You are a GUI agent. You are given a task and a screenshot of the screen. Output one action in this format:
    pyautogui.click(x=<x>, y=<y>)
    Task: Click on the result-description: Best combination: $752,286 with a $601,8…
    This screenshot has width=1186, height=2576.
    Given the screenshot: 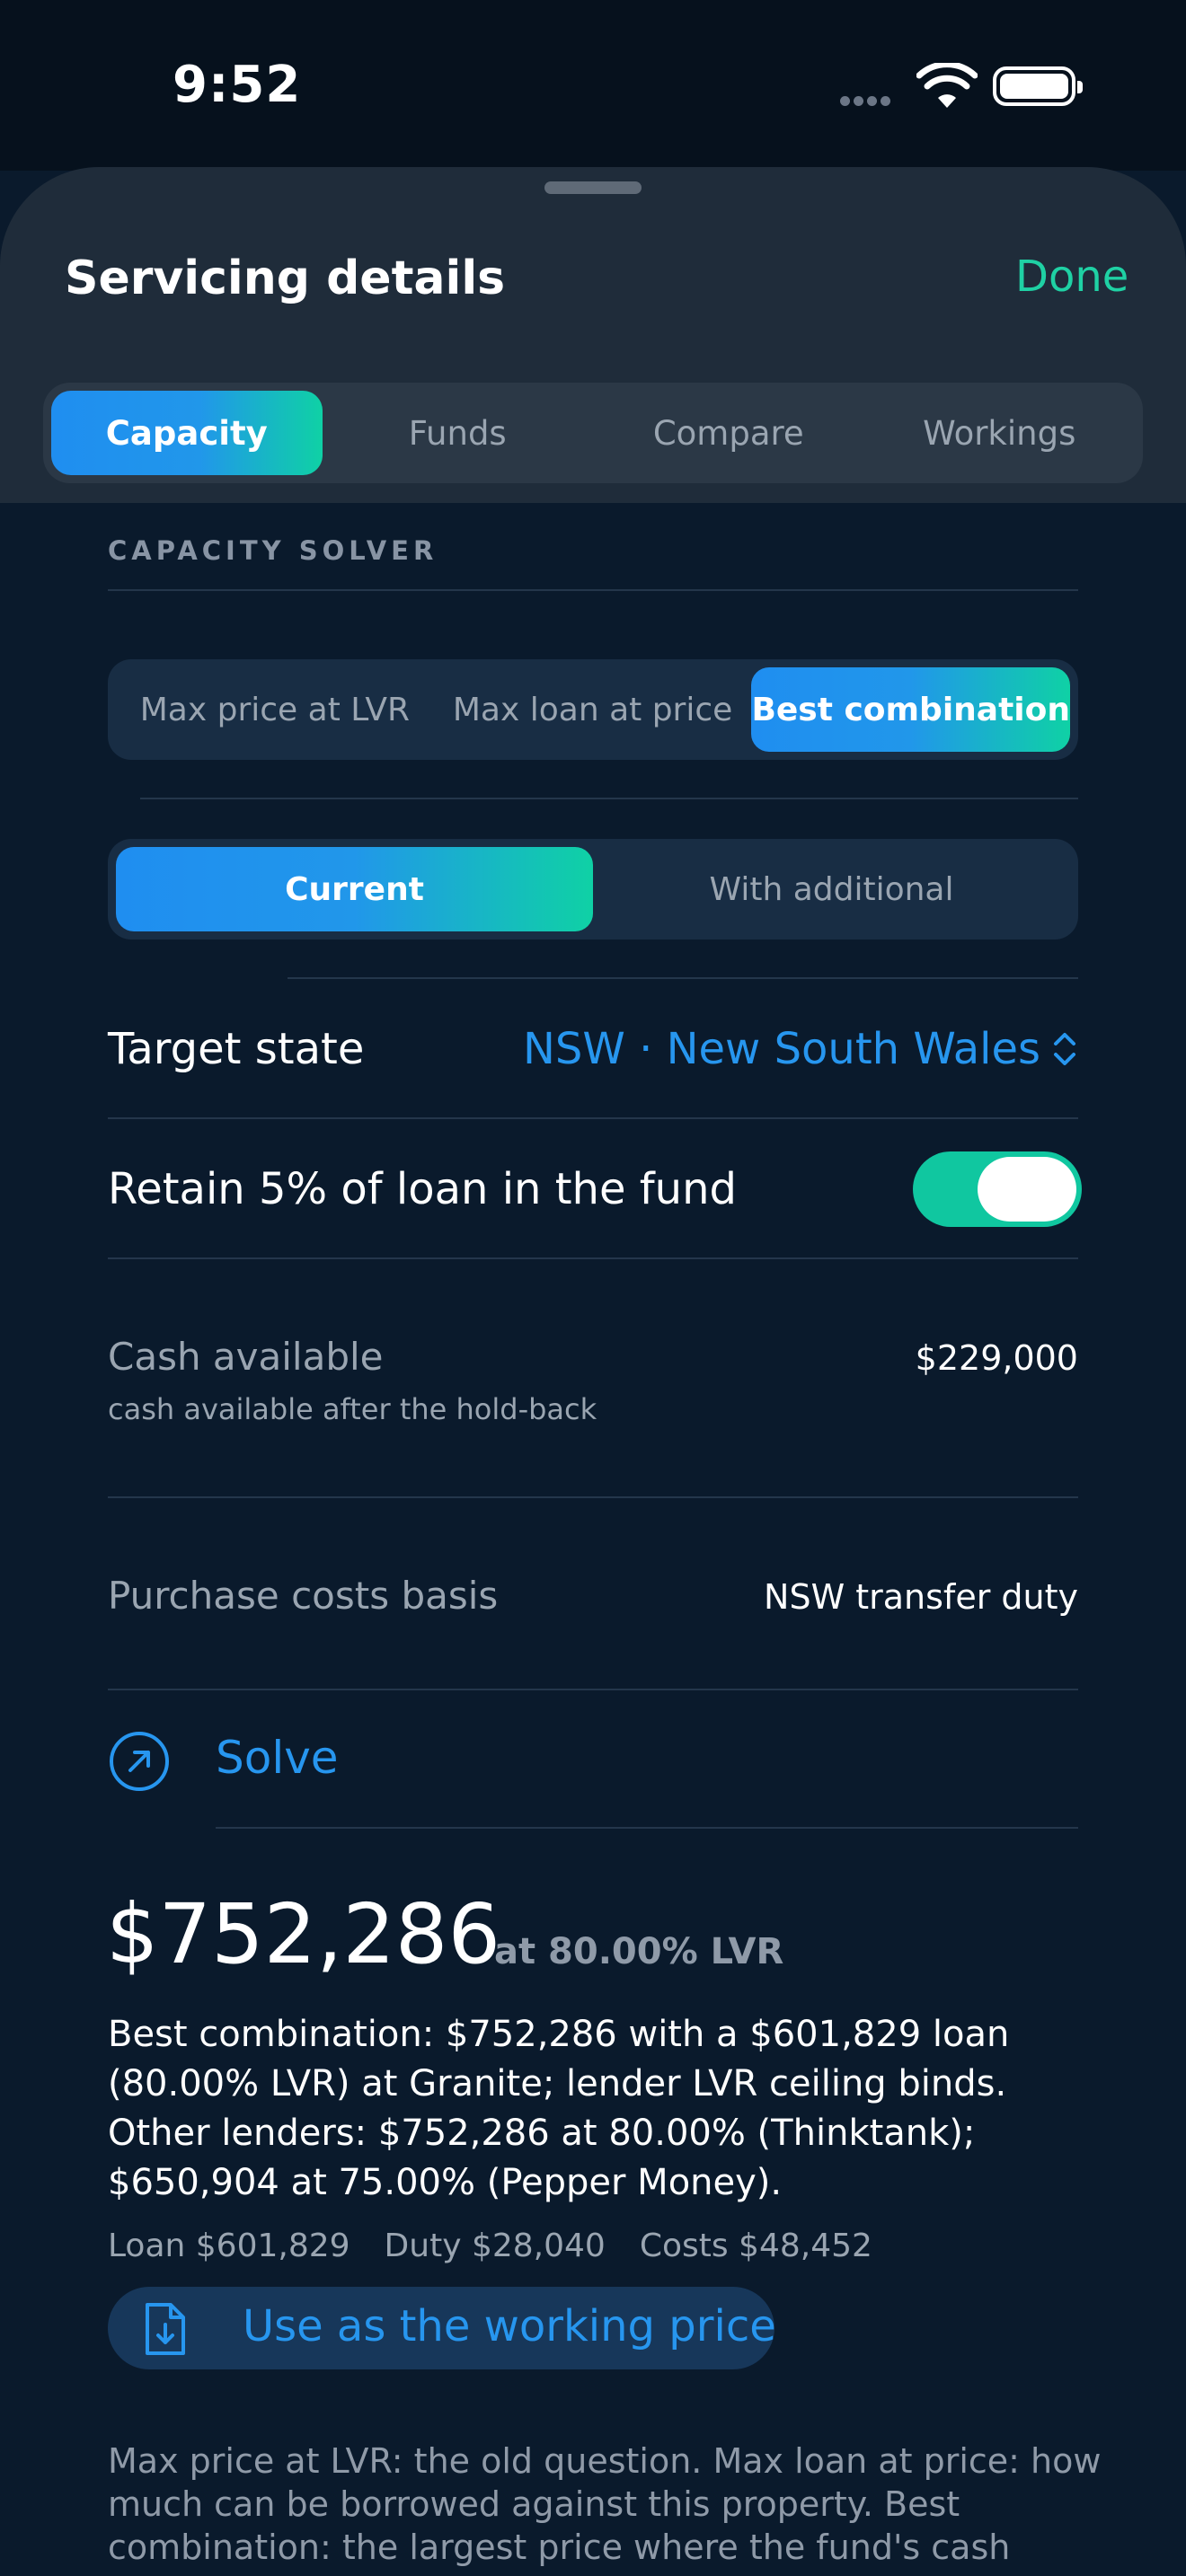 What is the action you would take?
    pyautogui.click(x=559, y=2108)
    